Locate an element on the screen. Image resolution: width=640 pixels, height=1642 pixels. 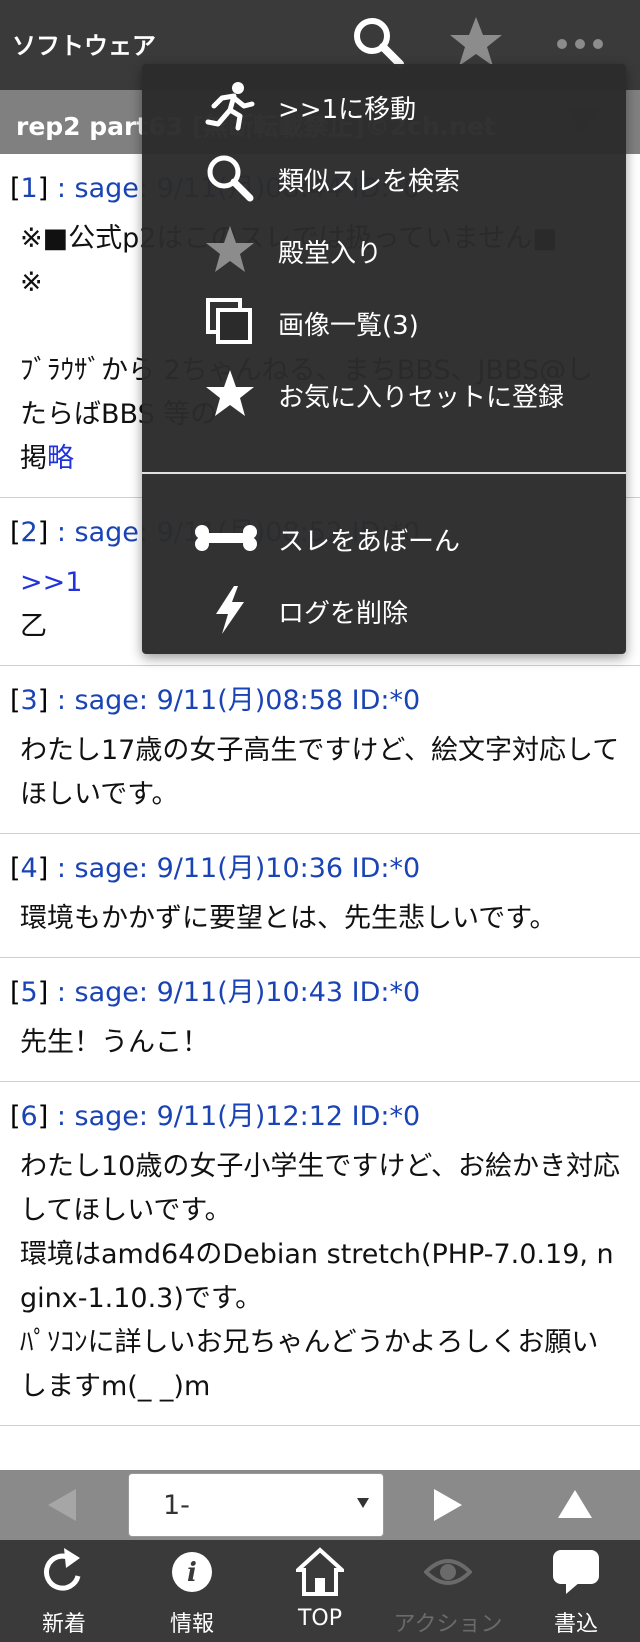
post-number: 5 is located at coordinates (29, 992).